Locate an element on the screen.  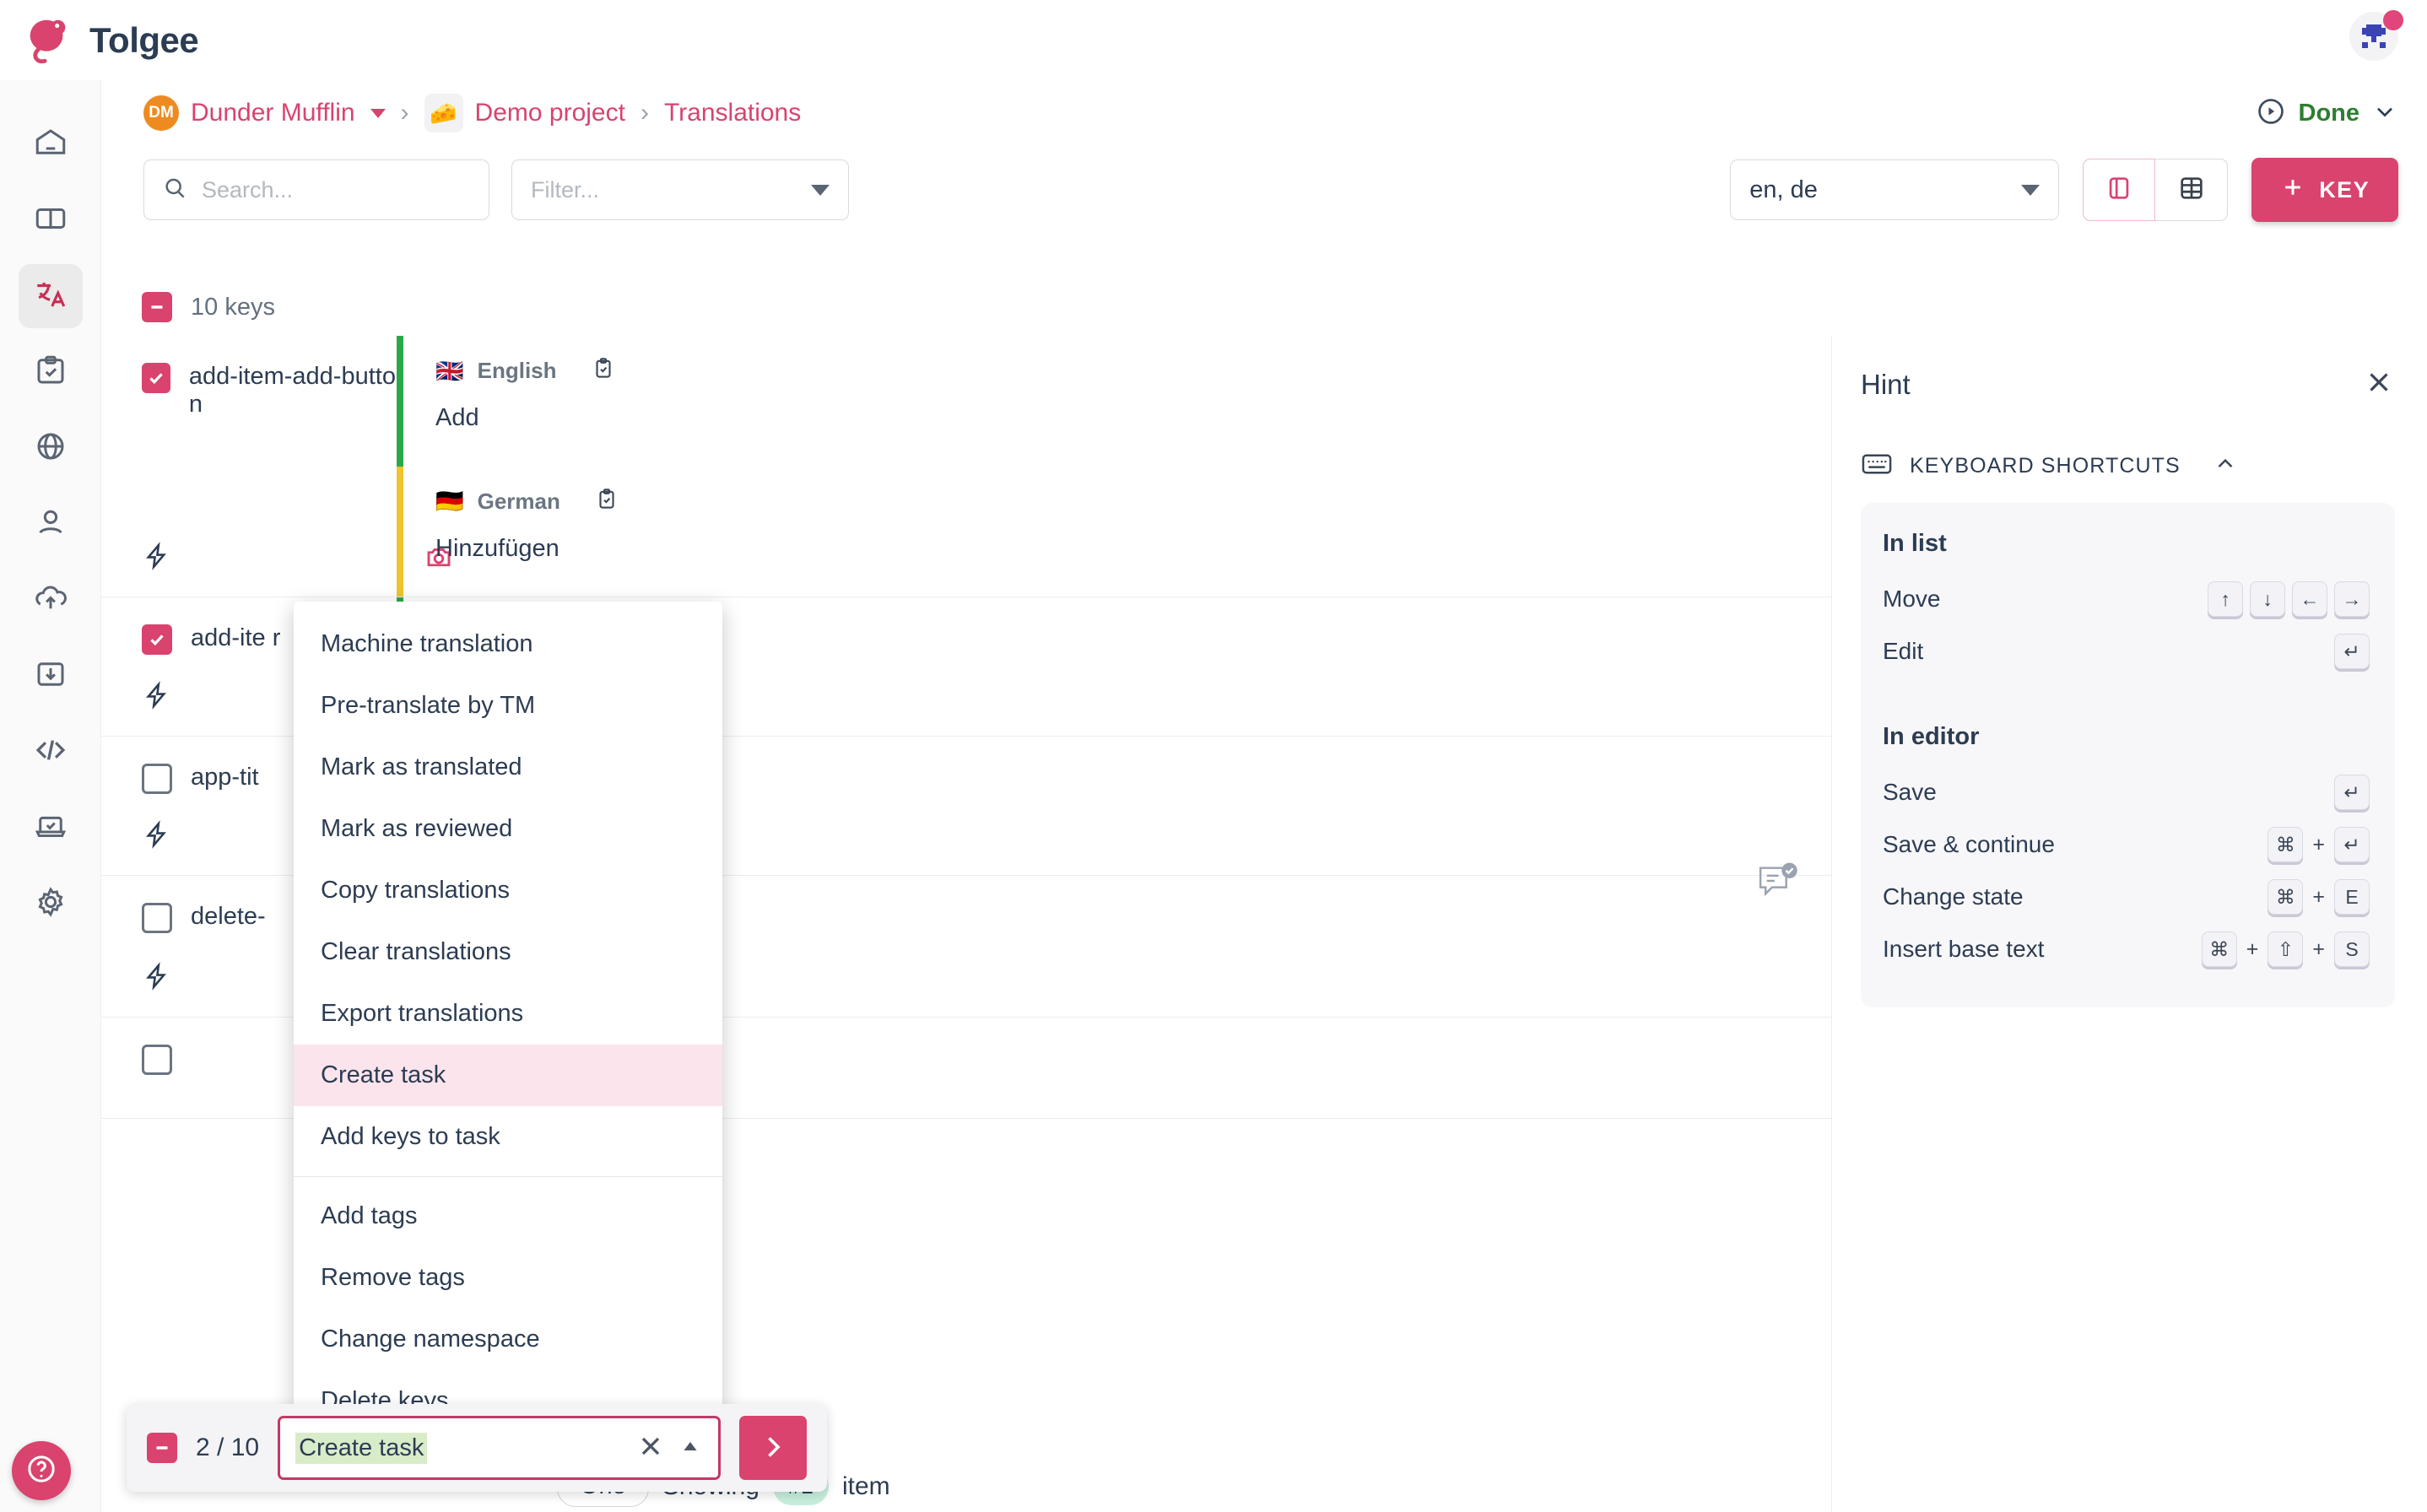
row-translations: 🇬🇧 English Add 🇩🇪 German Hinzufügen is located at coordinates (1114, 466).